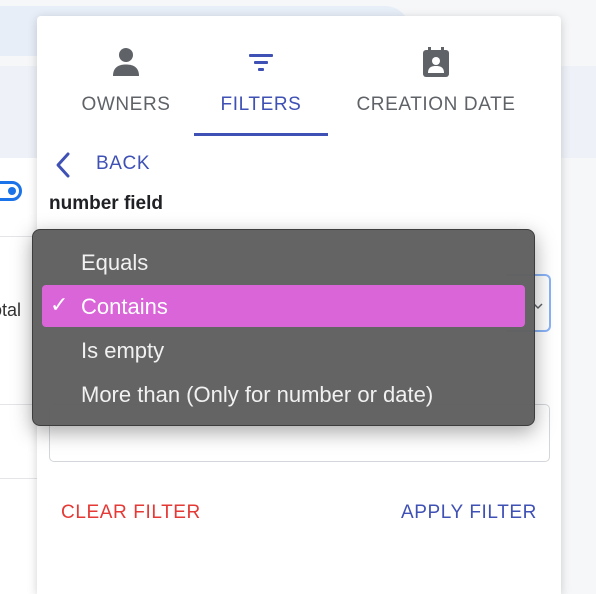 This screenshot has height=594, width=596. I want to click on tab-creation-date-label: CREATION DATE, so click(436, 104).